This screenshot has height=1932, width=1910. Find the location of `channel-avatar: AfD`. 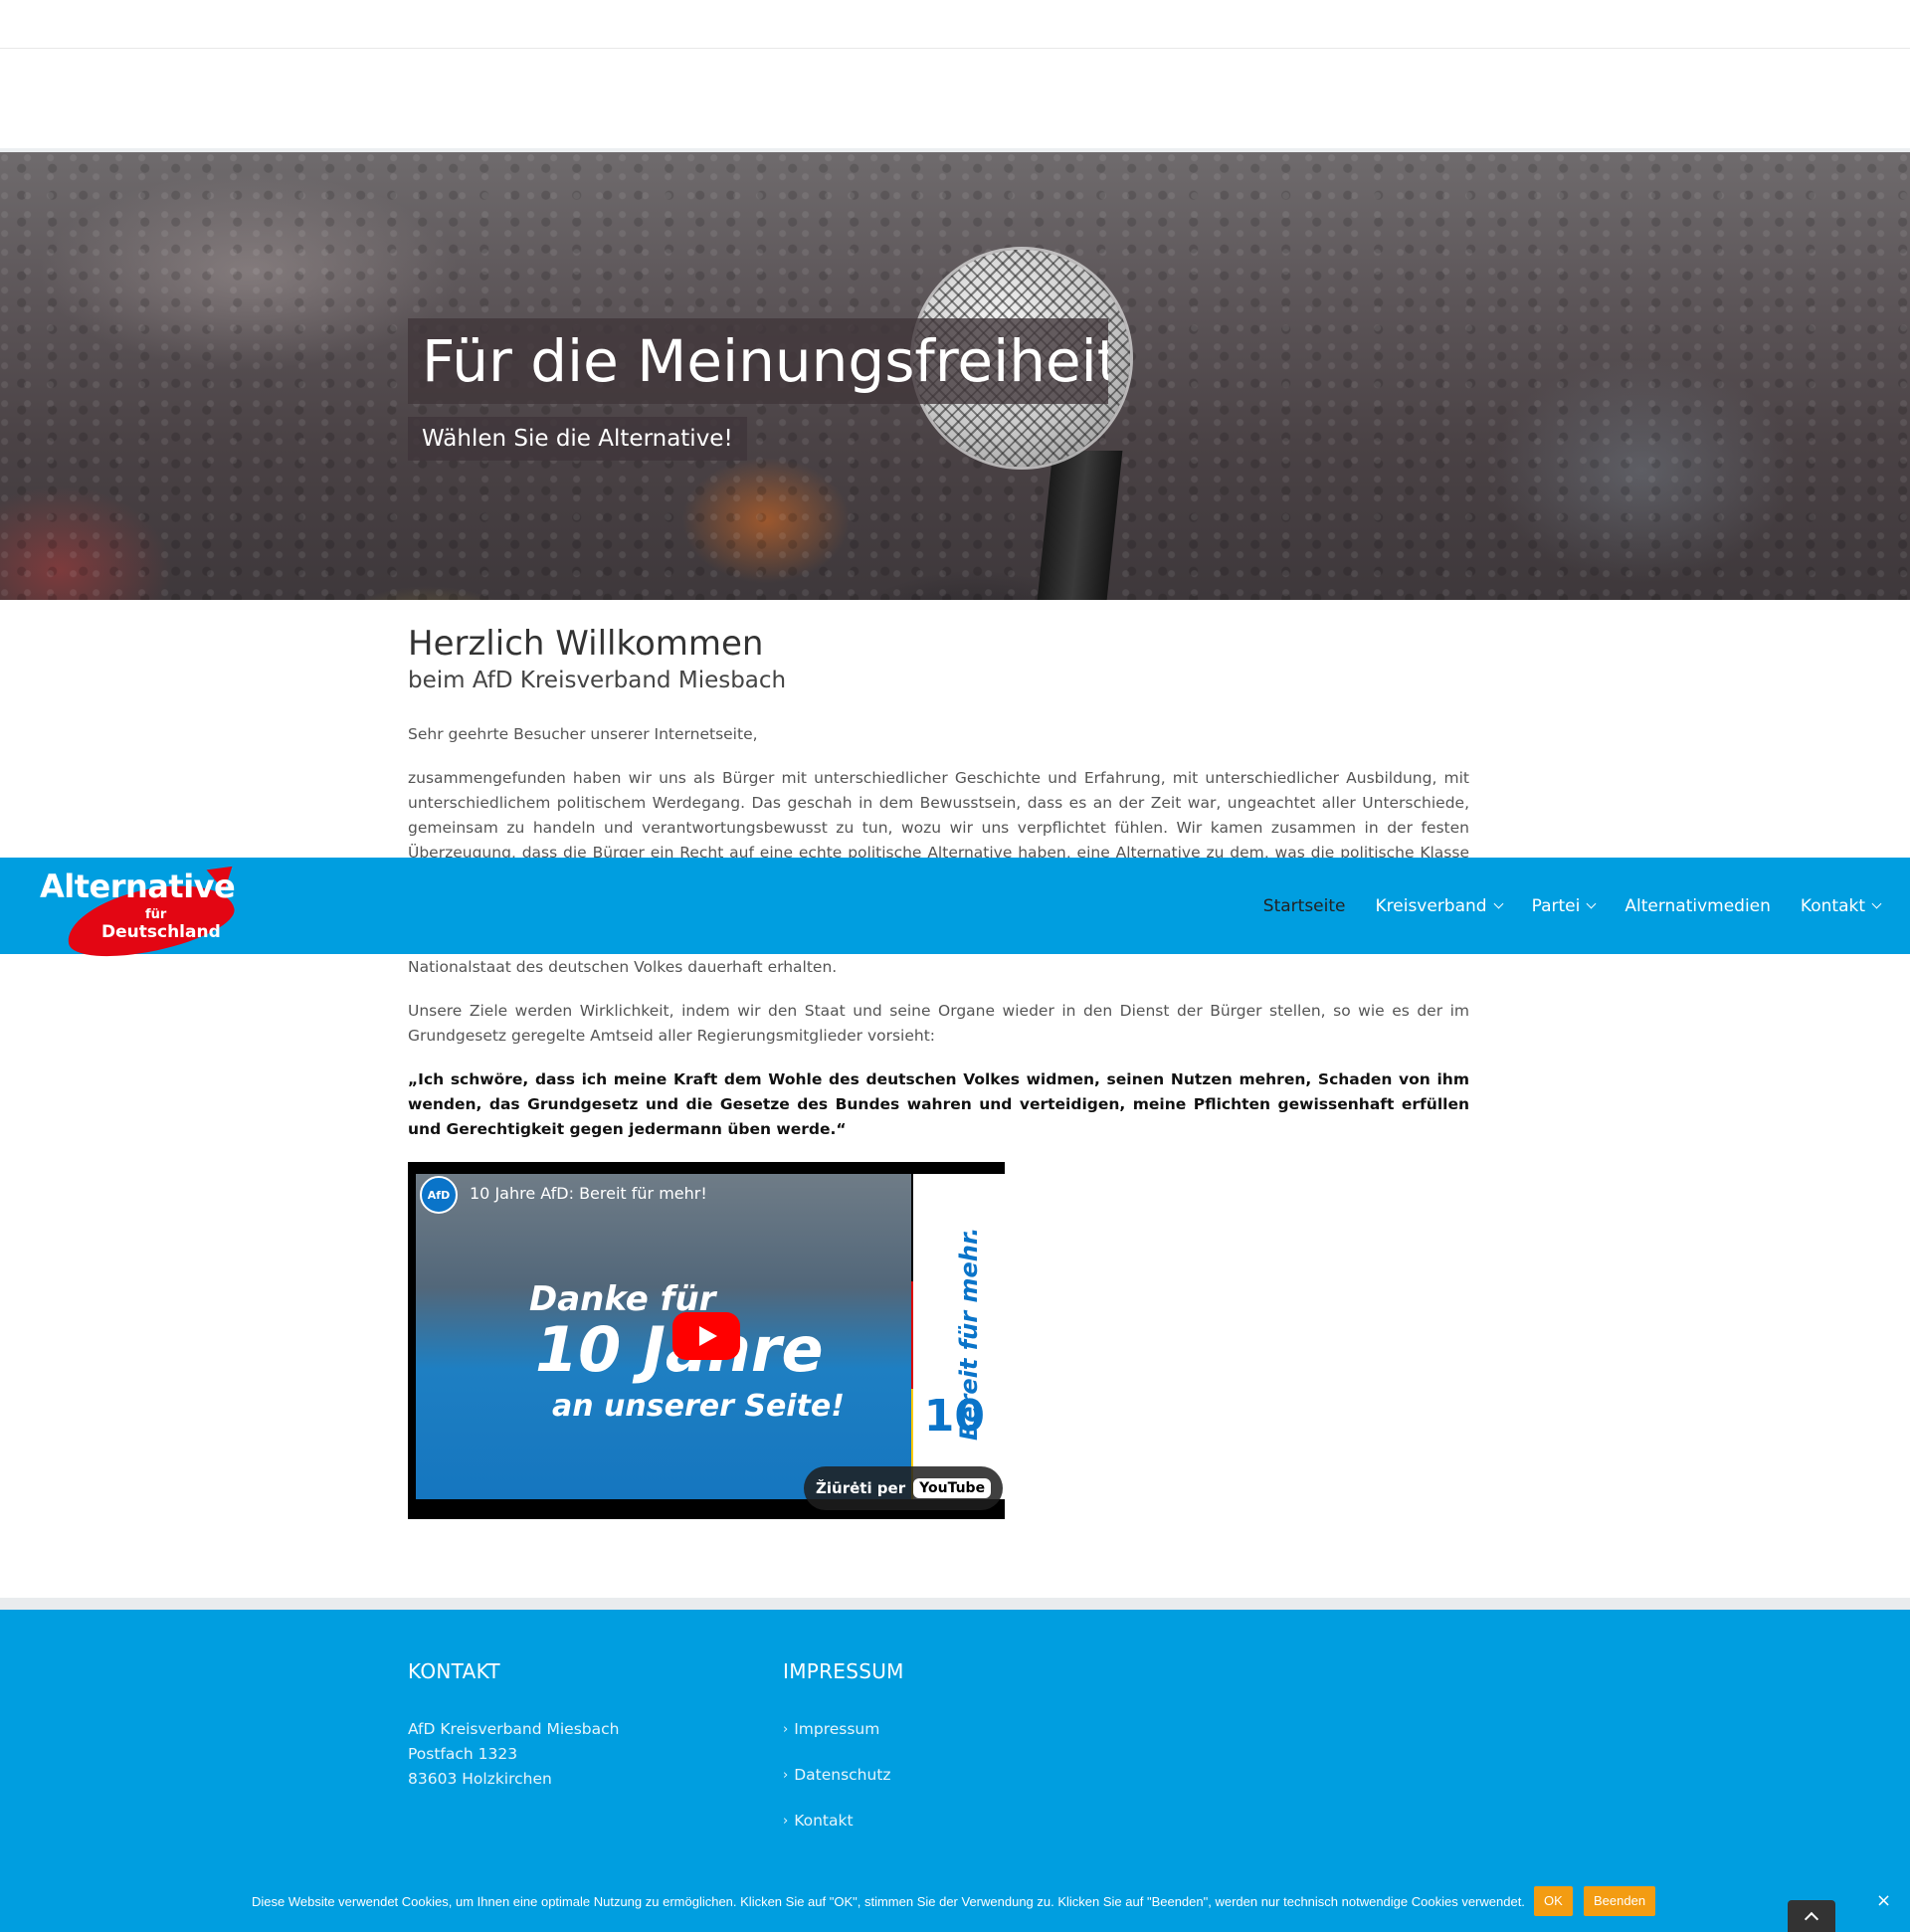

channel-avatar: AfD is located at coordinates (439, 1195).